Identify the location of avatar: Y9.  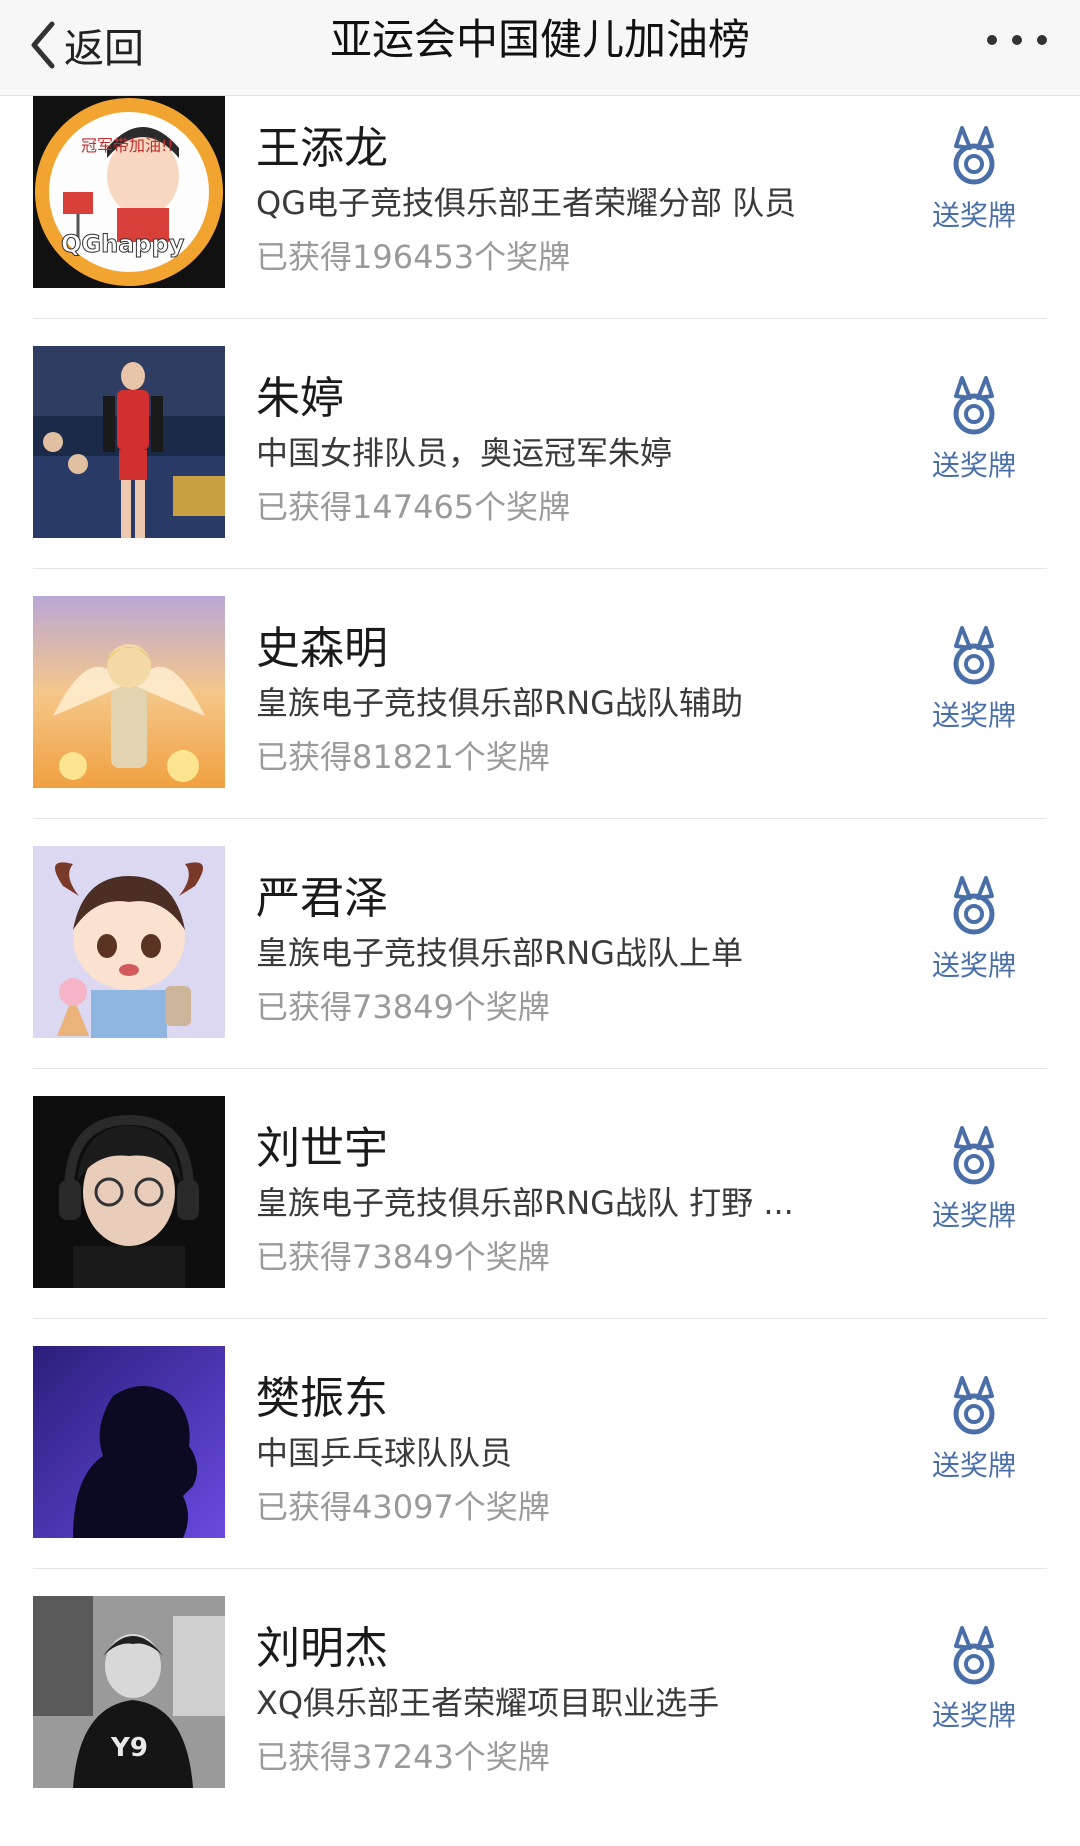
(129, 1692).